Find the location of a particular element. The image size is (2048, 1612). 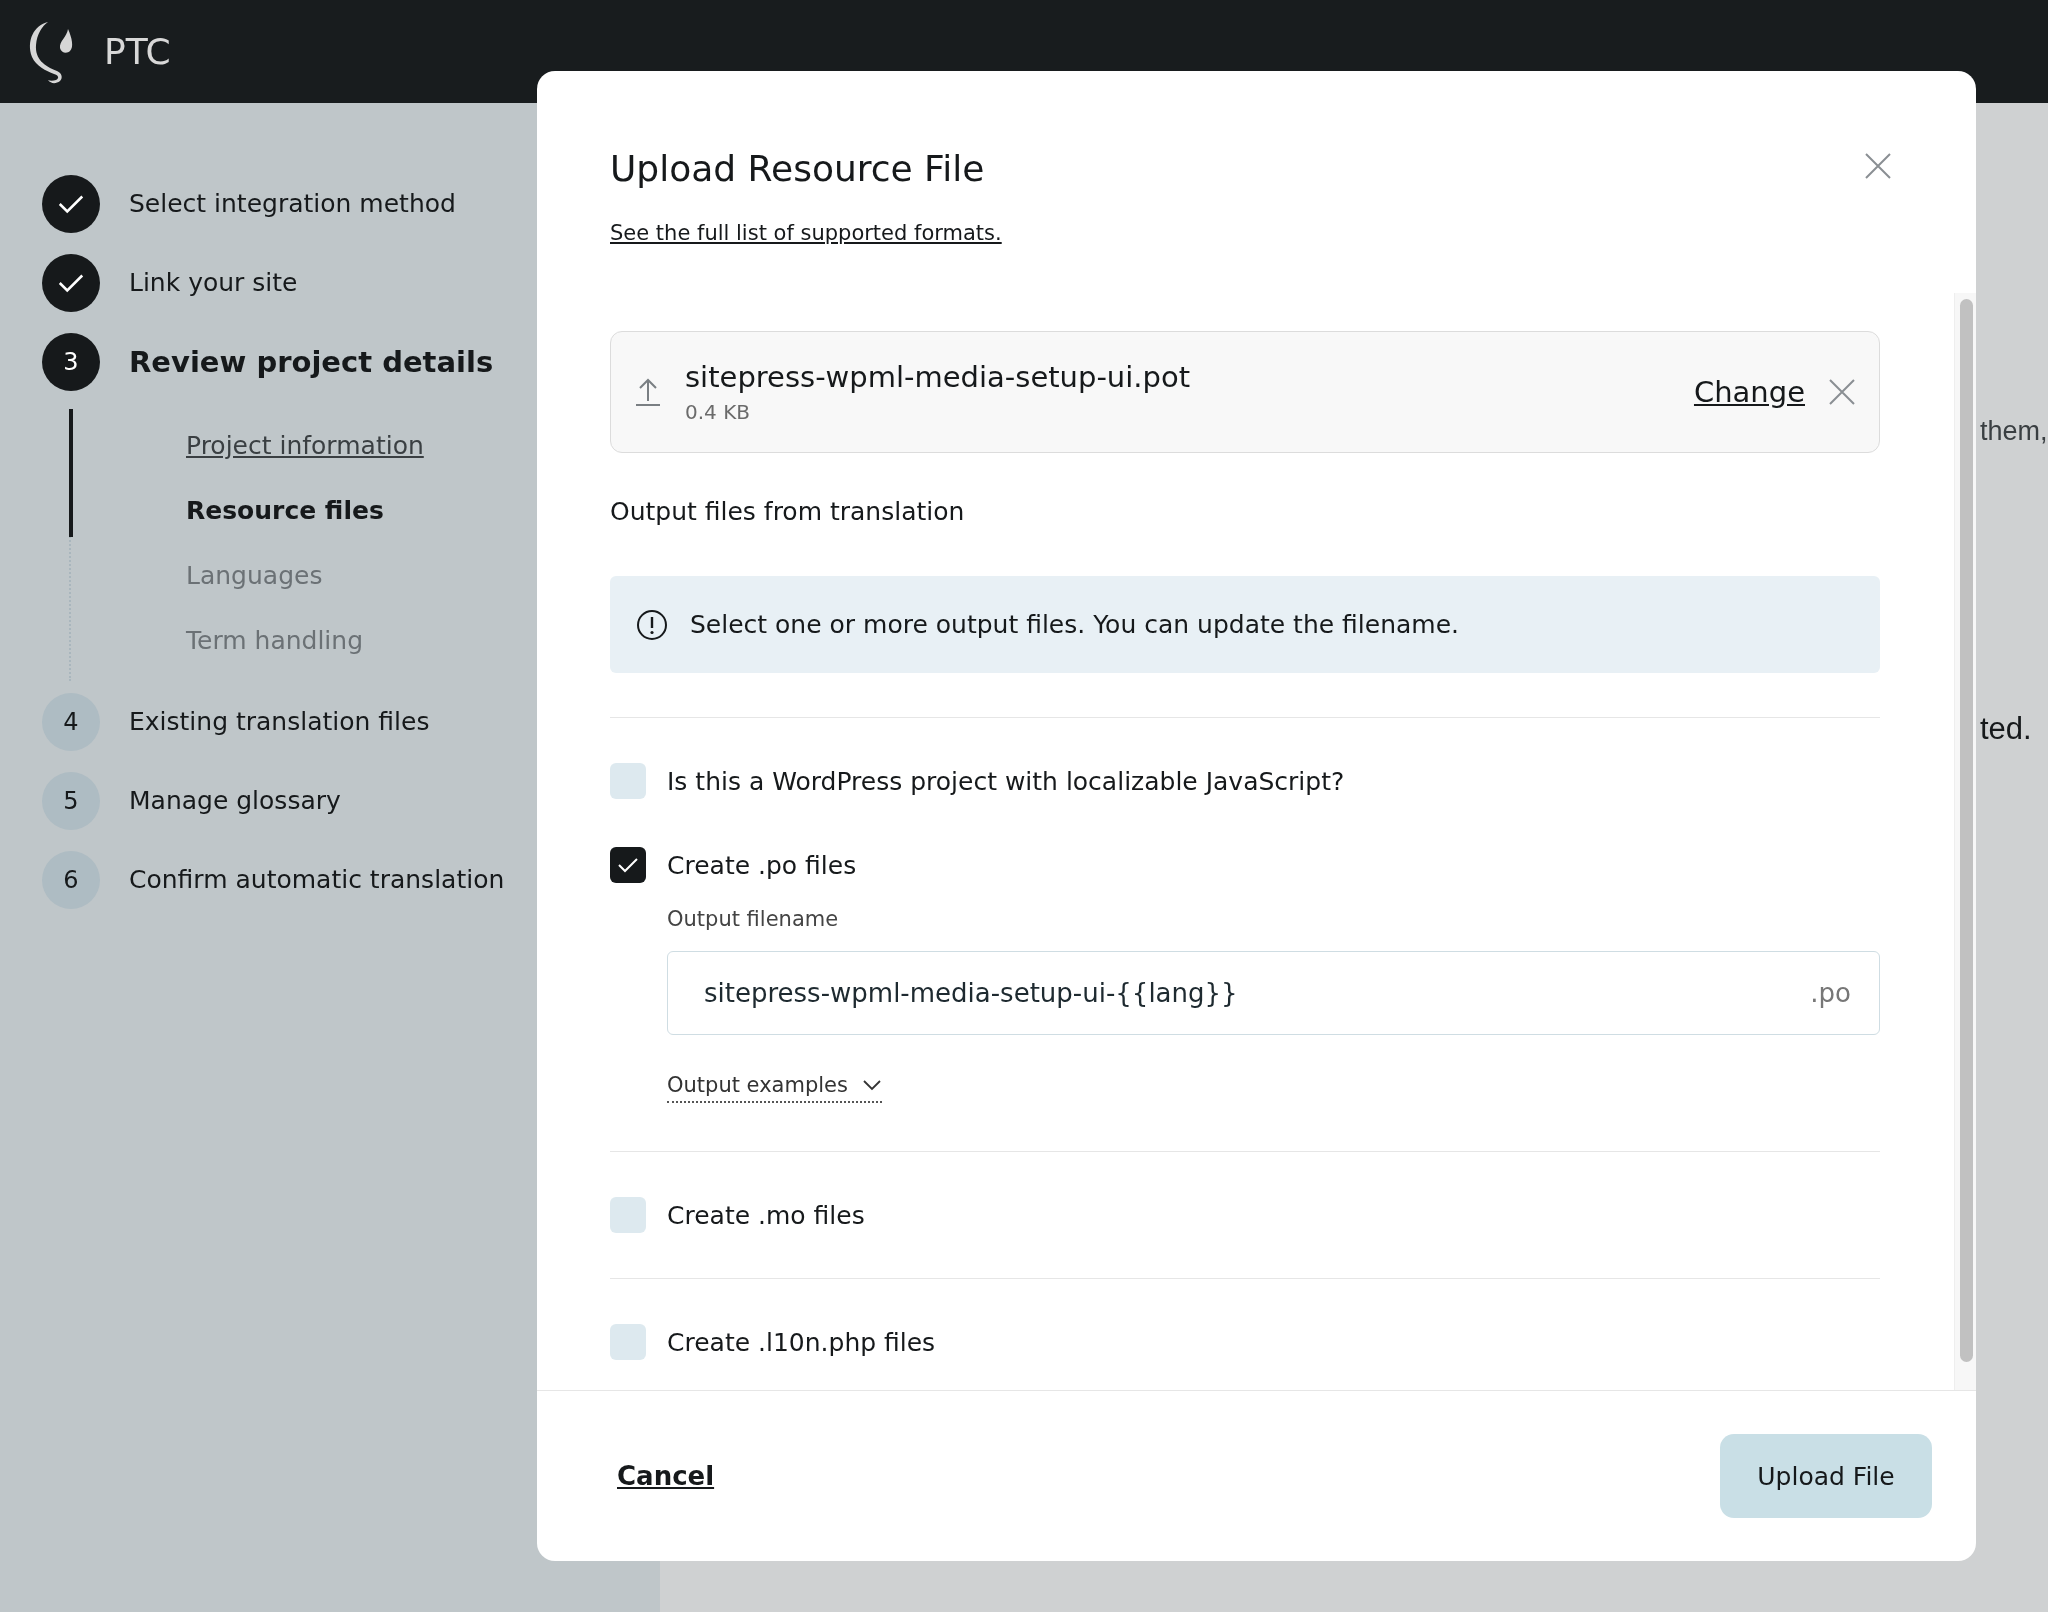

checkbox-label: Is this a WordPress project with localizable JavaScript? is located at coordinates (1006, 781).